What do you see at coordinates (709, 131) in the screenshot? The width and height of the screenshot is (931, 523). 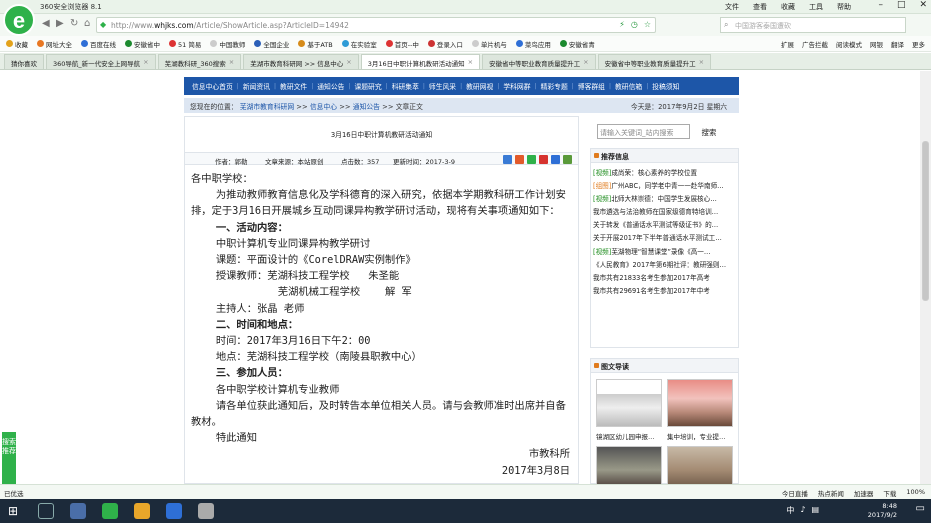 I see `site-search-button: 搜索` at bounding box center [709, 131].